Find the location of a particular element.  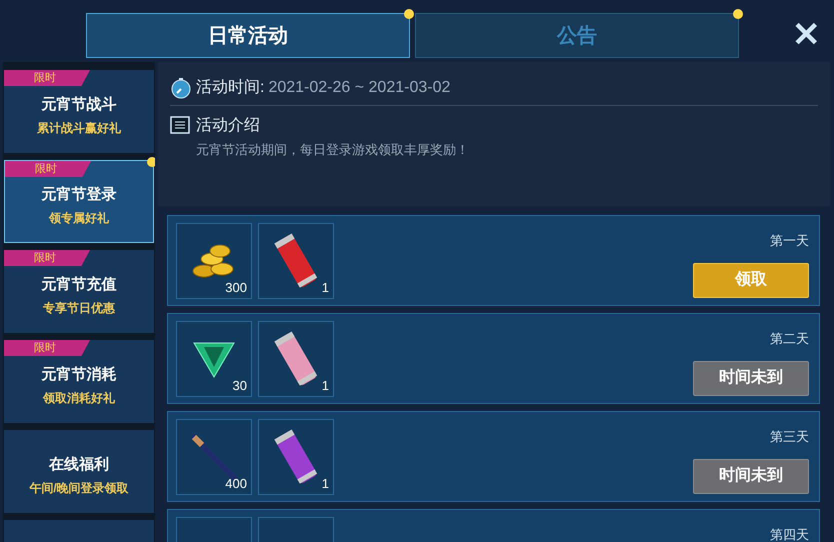

time-label: 活动时间: is located at coordinates (230, 88).